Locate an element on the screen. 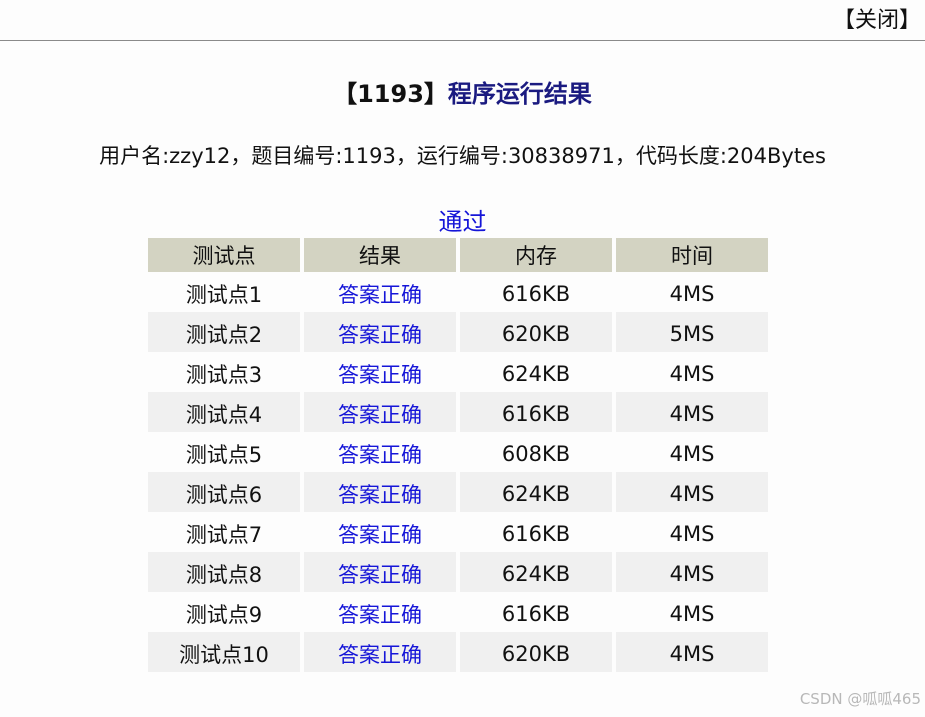 This screenshot has height=717, width=925. column-header-time: 时间 is located at coordinates (692, 255).